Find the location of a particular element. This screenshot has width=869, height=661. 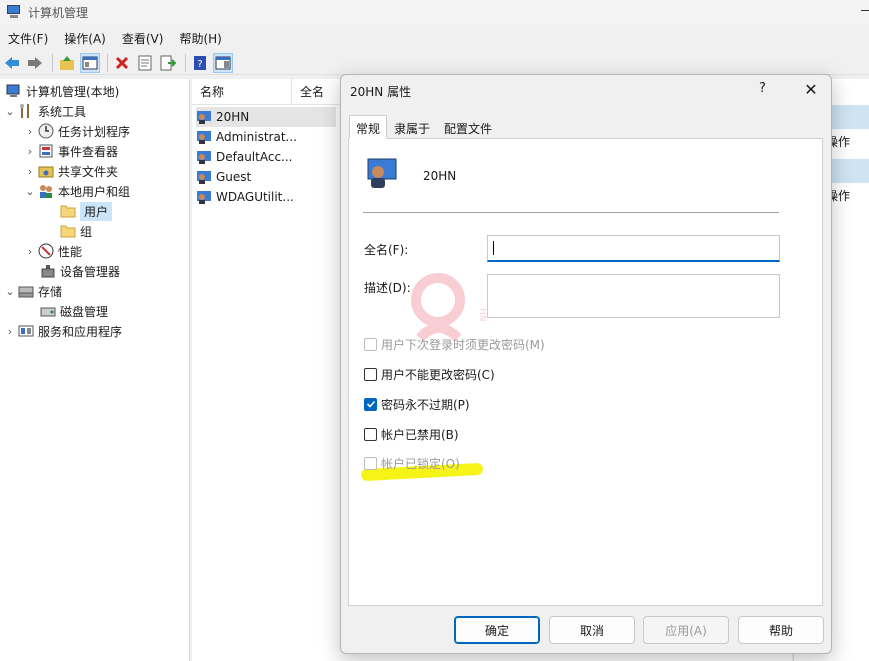

checkbox-label: 密码永不过期(P) is located at coordinates (425, 404).